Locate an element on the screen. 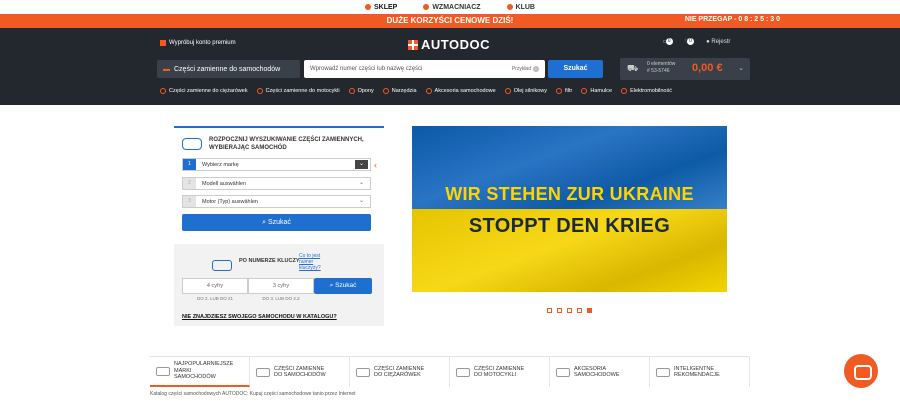 The width and height of the screenshot is (900, 402). key-hint-1: DO 2. LUB DO 21 is located at coordinates (214, 298).